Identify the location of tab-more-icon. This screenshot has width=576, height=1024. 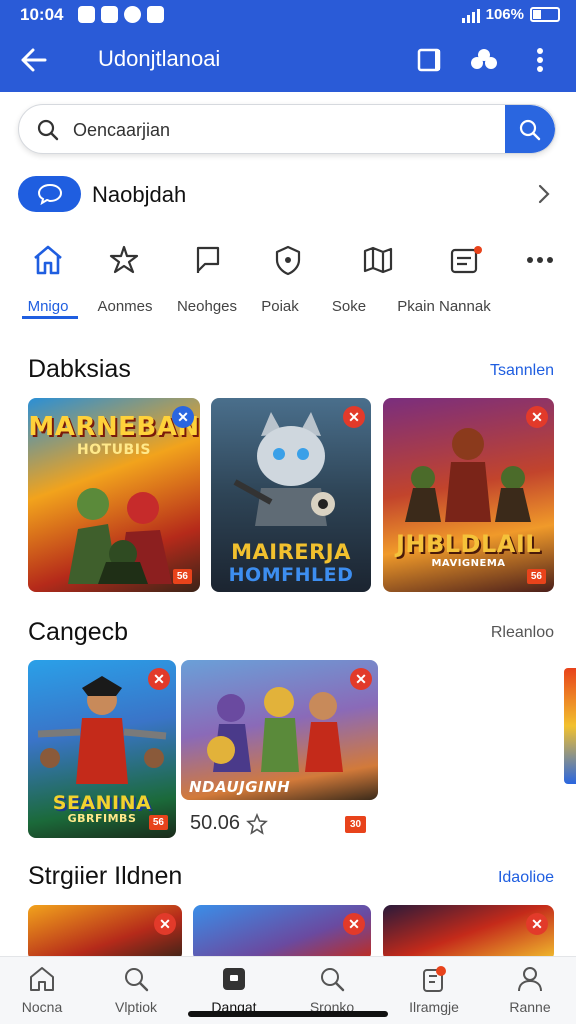
(540, 260).